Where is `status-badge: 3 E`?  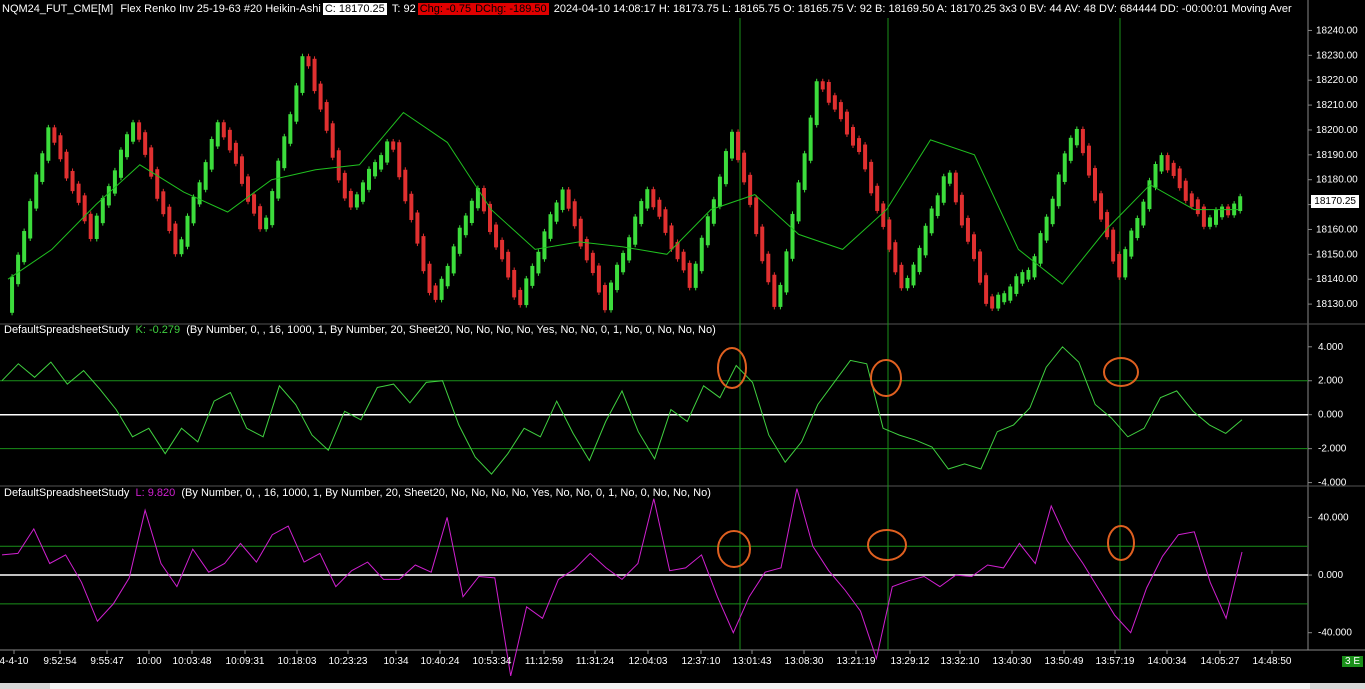 status-badge: 3 E is located at coordinates (1352, 661).